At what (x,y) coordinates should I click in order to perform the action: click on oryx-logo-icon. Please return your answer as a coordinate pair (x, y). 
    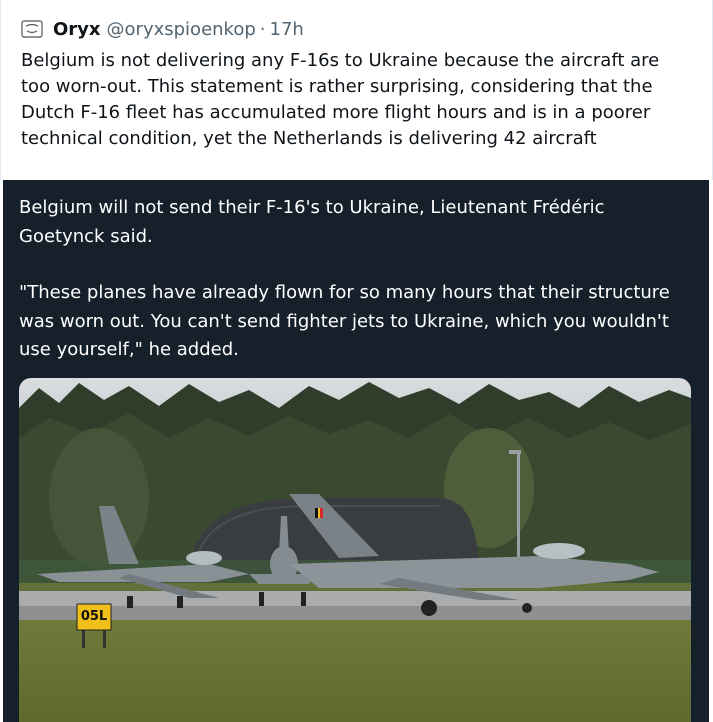
    Looking at the image, I should click on (32, 29).